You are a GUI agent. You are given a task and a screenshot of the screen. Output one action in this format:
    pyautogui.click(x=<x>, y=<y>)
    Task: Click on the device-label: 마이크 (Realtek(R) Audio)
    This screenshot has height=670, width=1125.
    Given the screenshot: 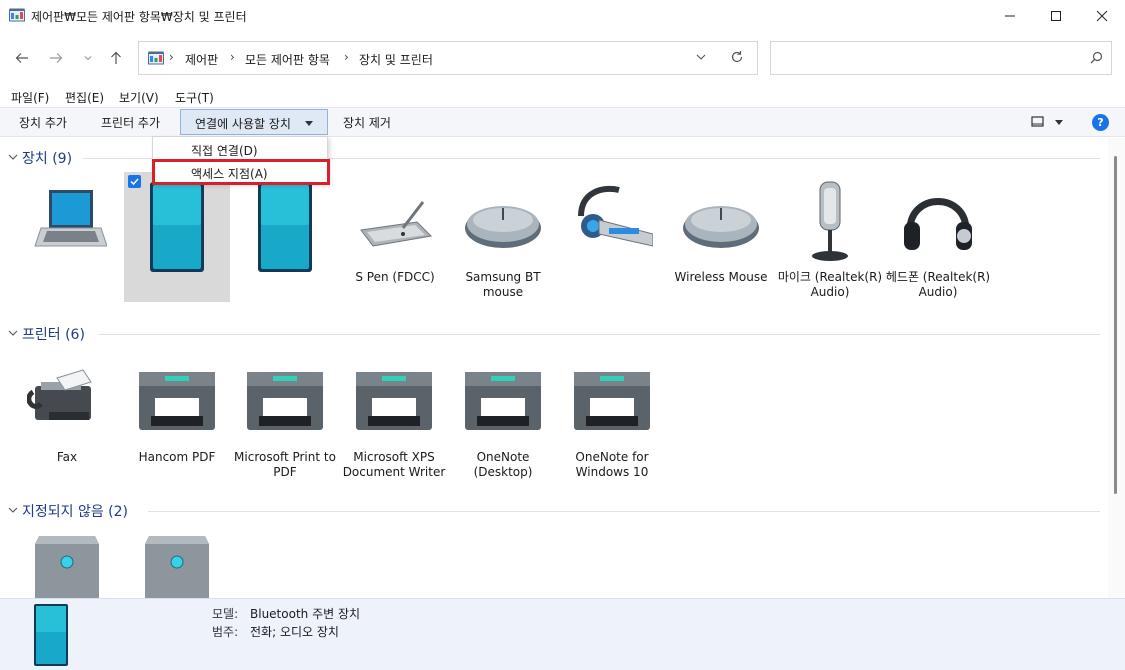 What is the action you would take?
    pyautogui.click(x=830, y=284)
    